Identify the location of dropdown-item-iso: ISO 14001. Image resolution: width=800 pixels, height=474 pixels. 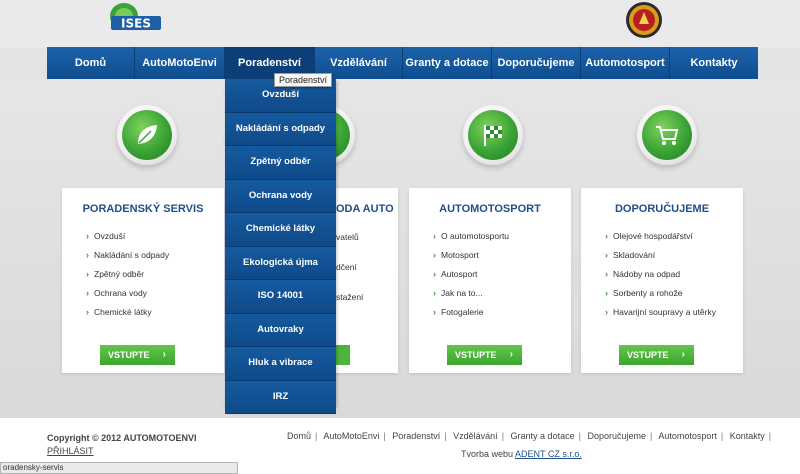
(280, 297).